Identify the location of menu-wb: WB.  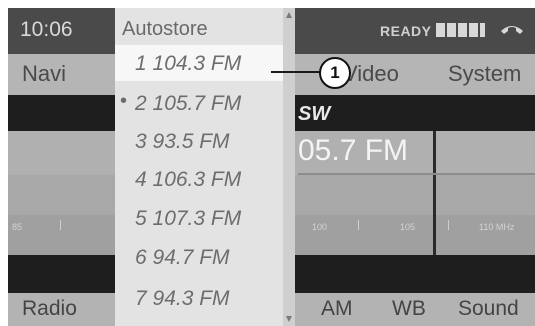
(409, 309).